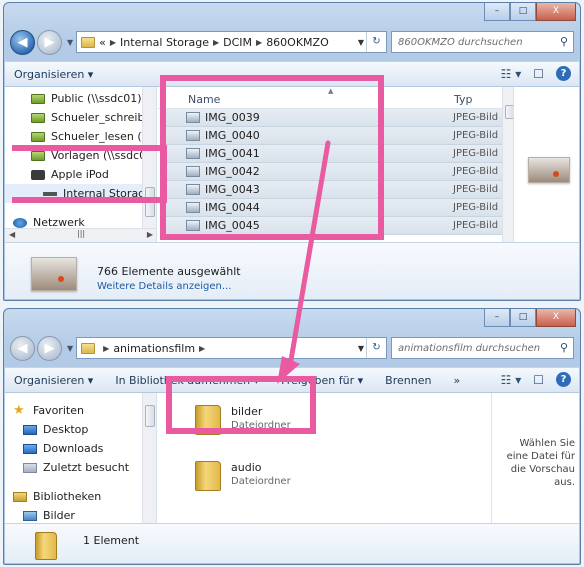 The image size is (584, 567). I want to click on address-bar: ▶ animationsfilm ▶ ▼ ↻, so click(231, 348).